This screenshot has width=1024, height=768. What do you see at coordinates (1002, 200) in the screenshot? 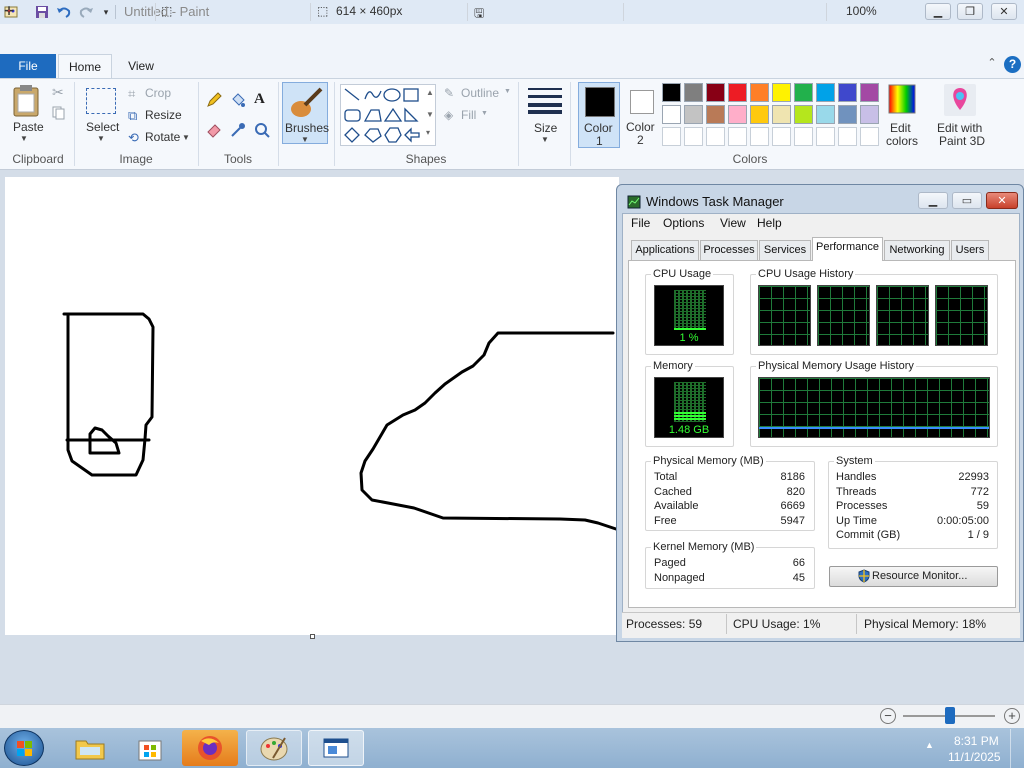
I see `tm-close-button: ✕` at bounding box center [1002, 200].